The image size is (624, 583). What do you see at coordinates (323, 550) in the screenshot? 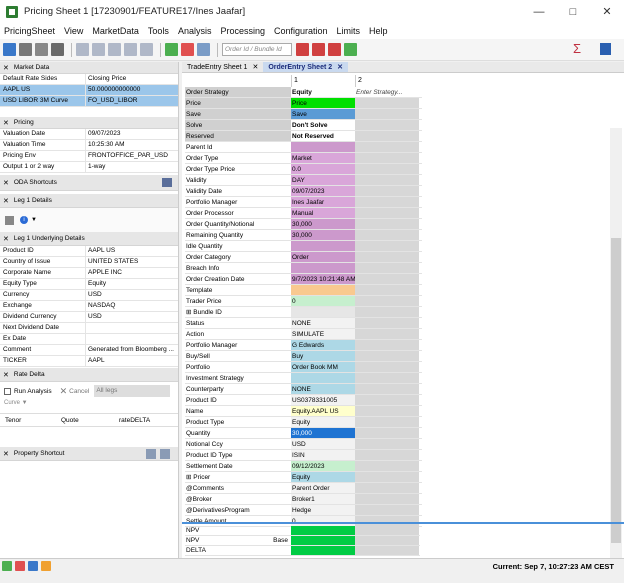
I see `npv-value` at bounding box center [323, 550].